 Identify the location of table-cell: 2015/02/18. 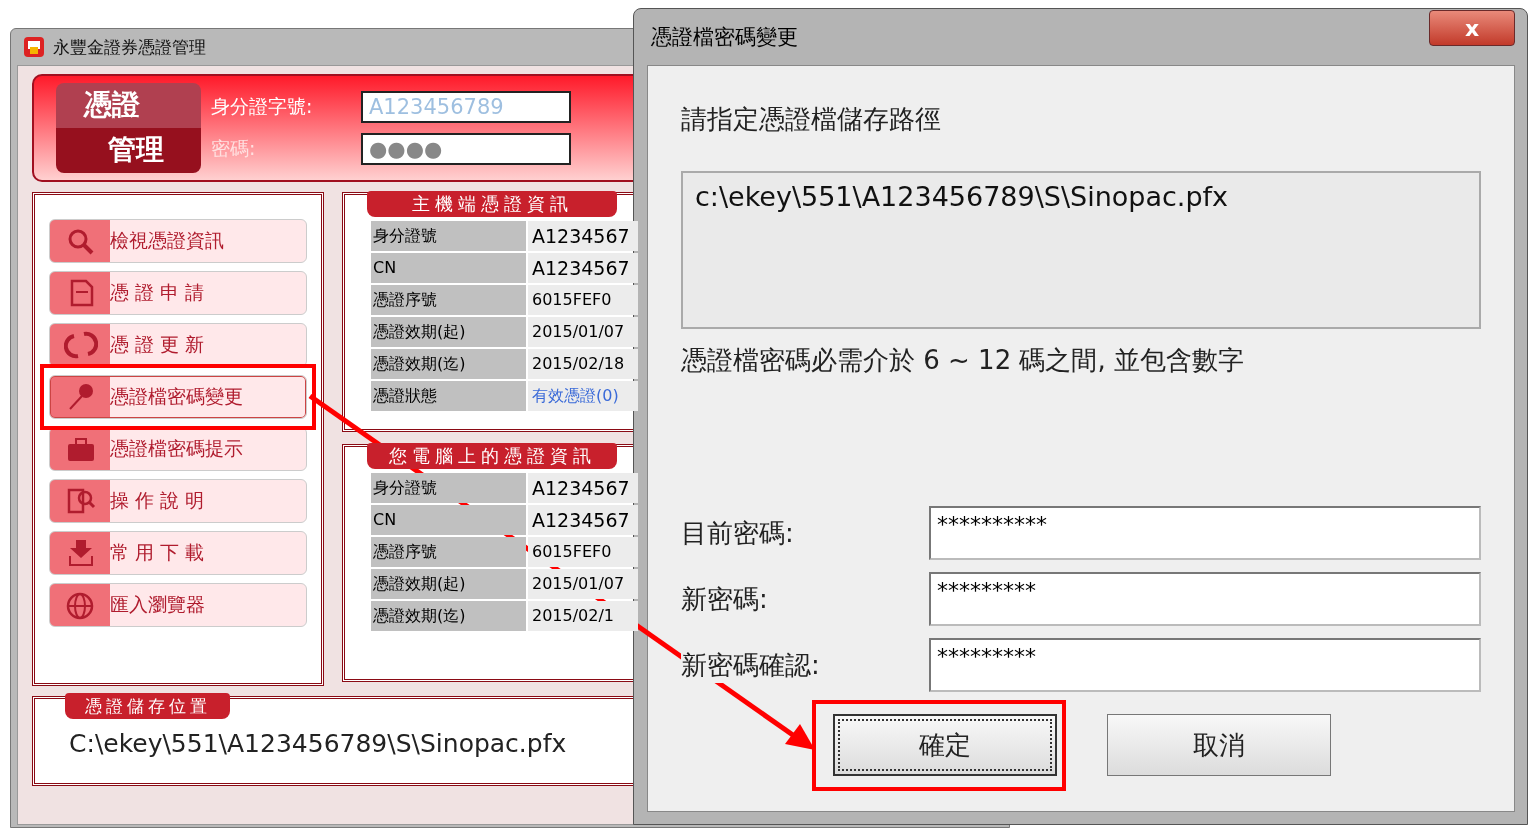
(583, 364).